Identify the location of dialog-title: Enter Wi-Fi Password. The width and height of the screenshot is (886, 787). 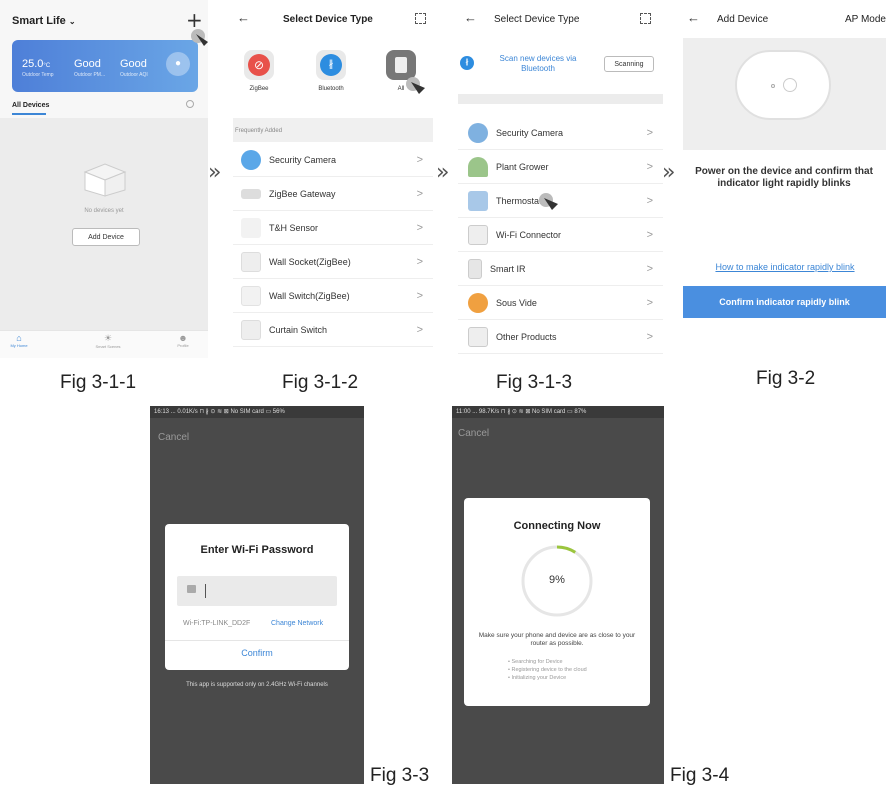
(257, 550).